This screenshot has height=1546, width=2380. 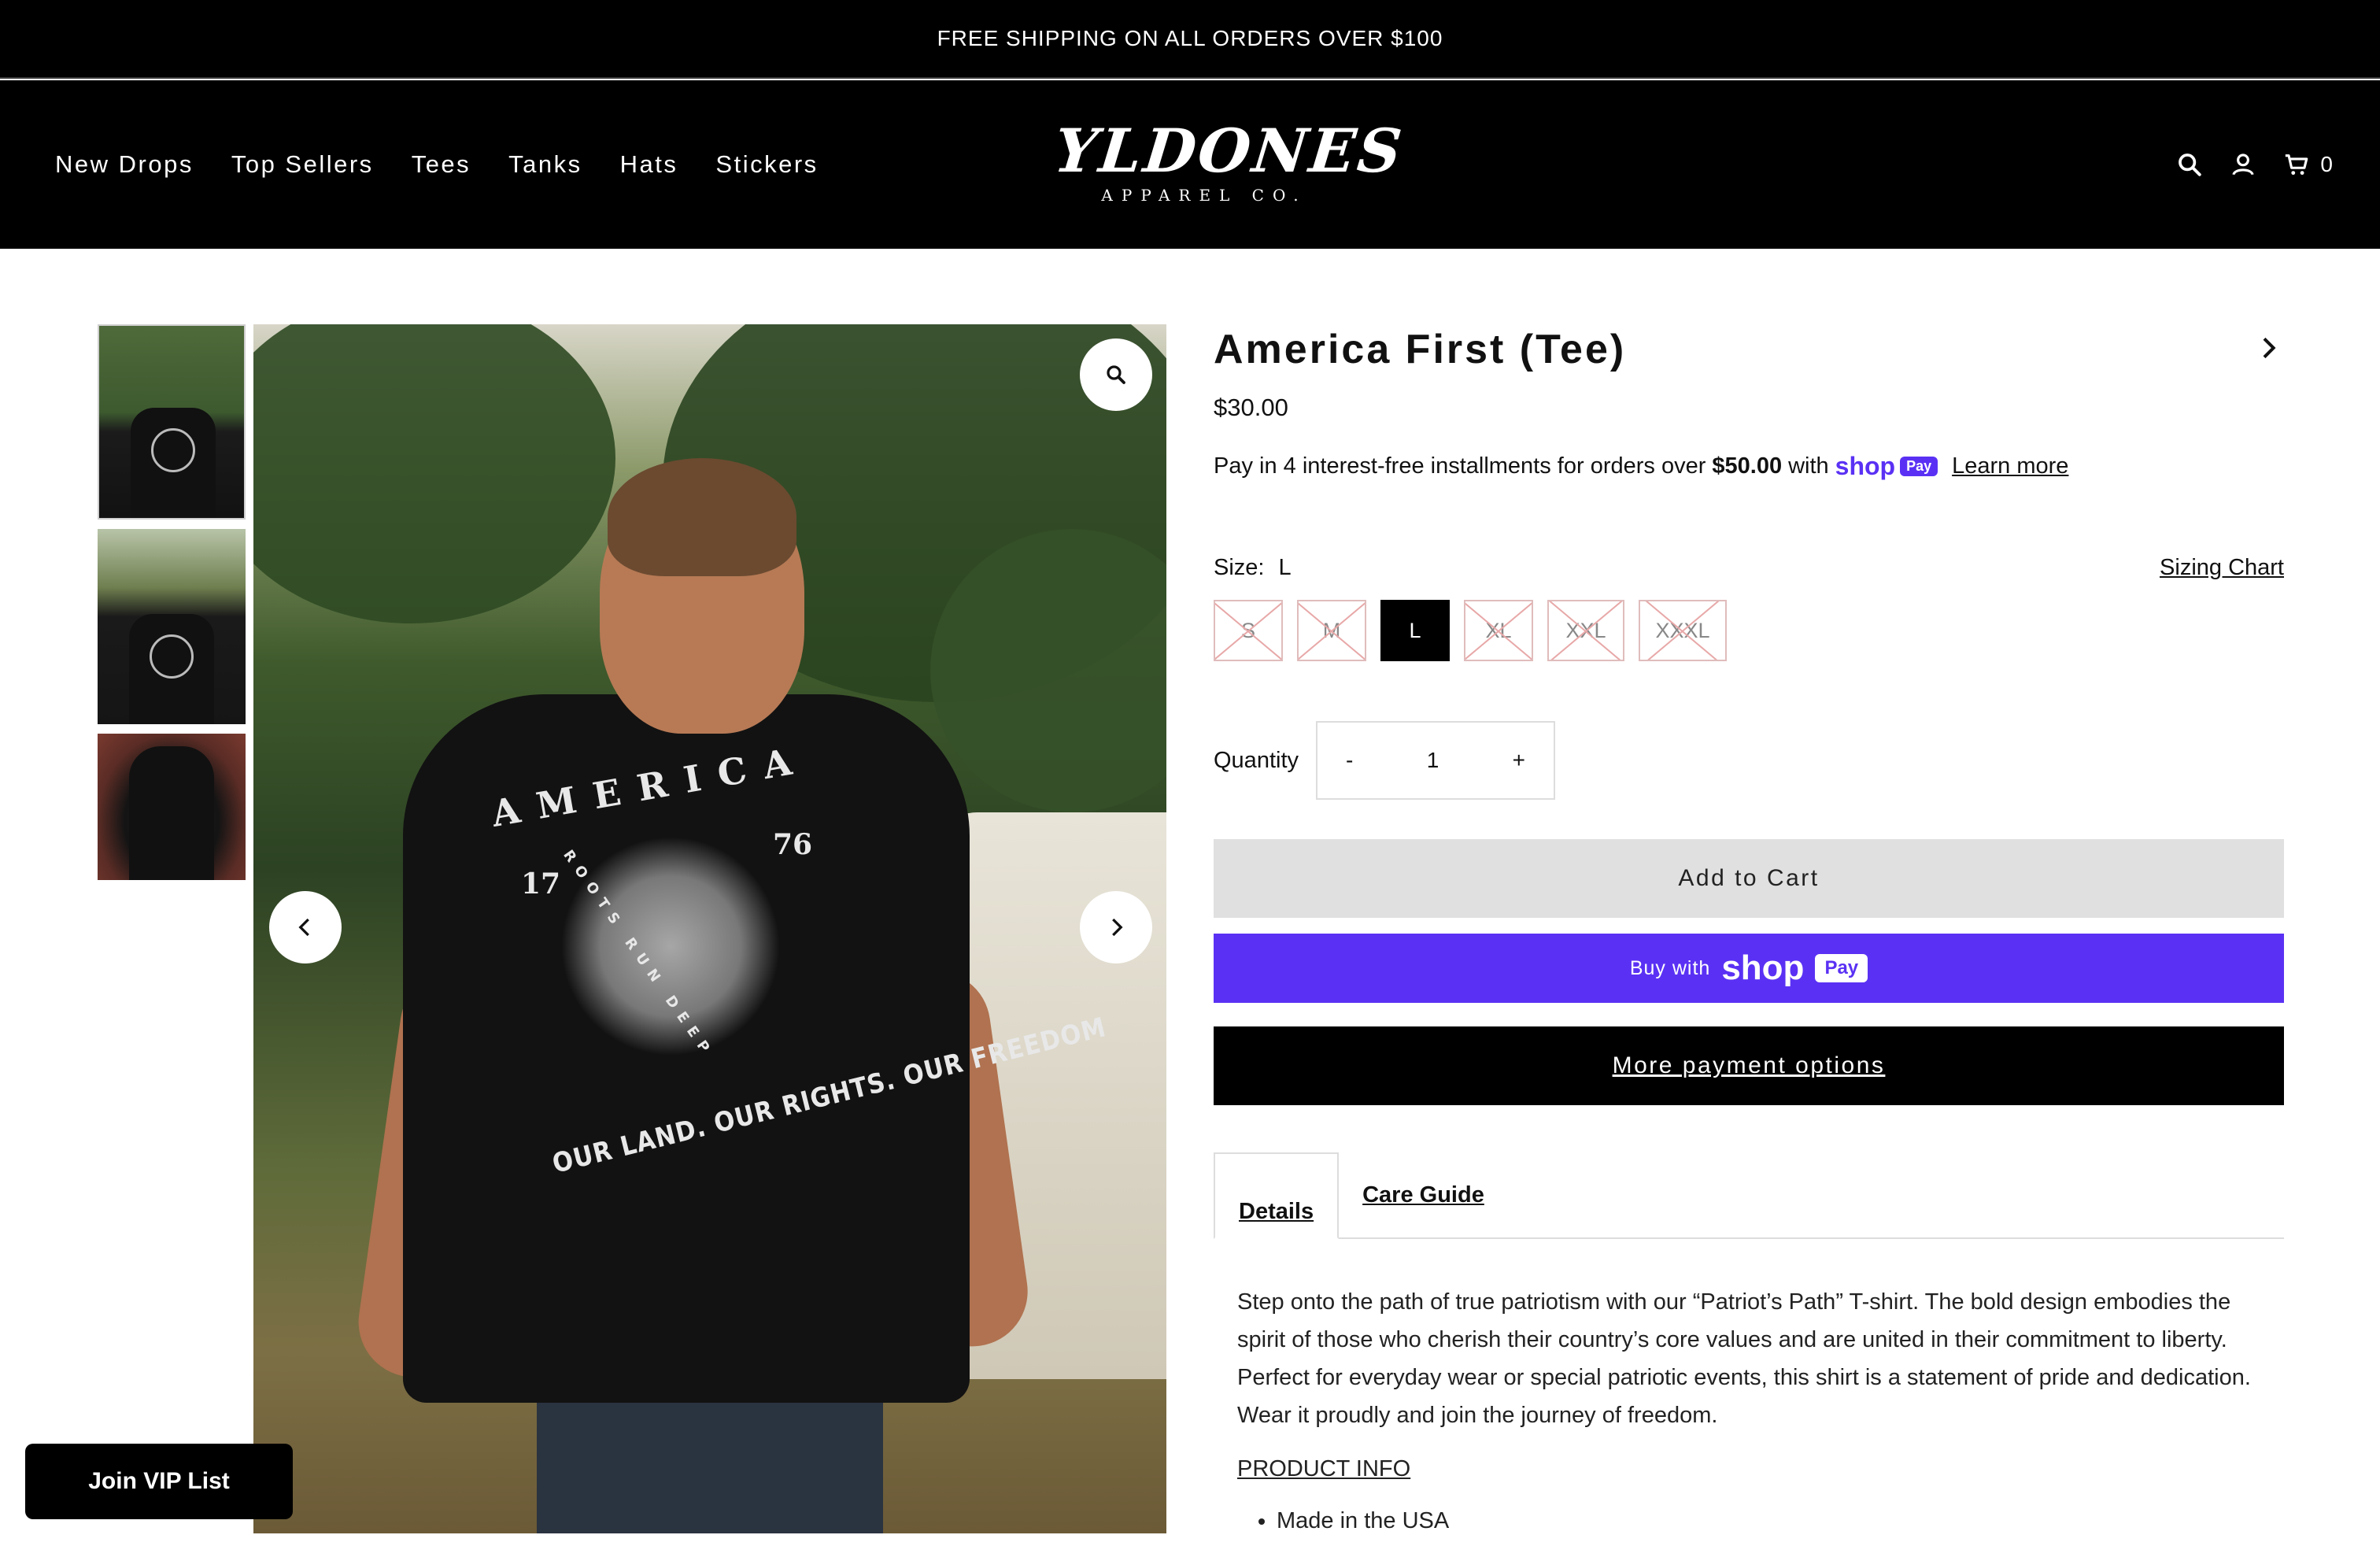 I want to click on size-label: Size:, so click(x=1239, y=567).